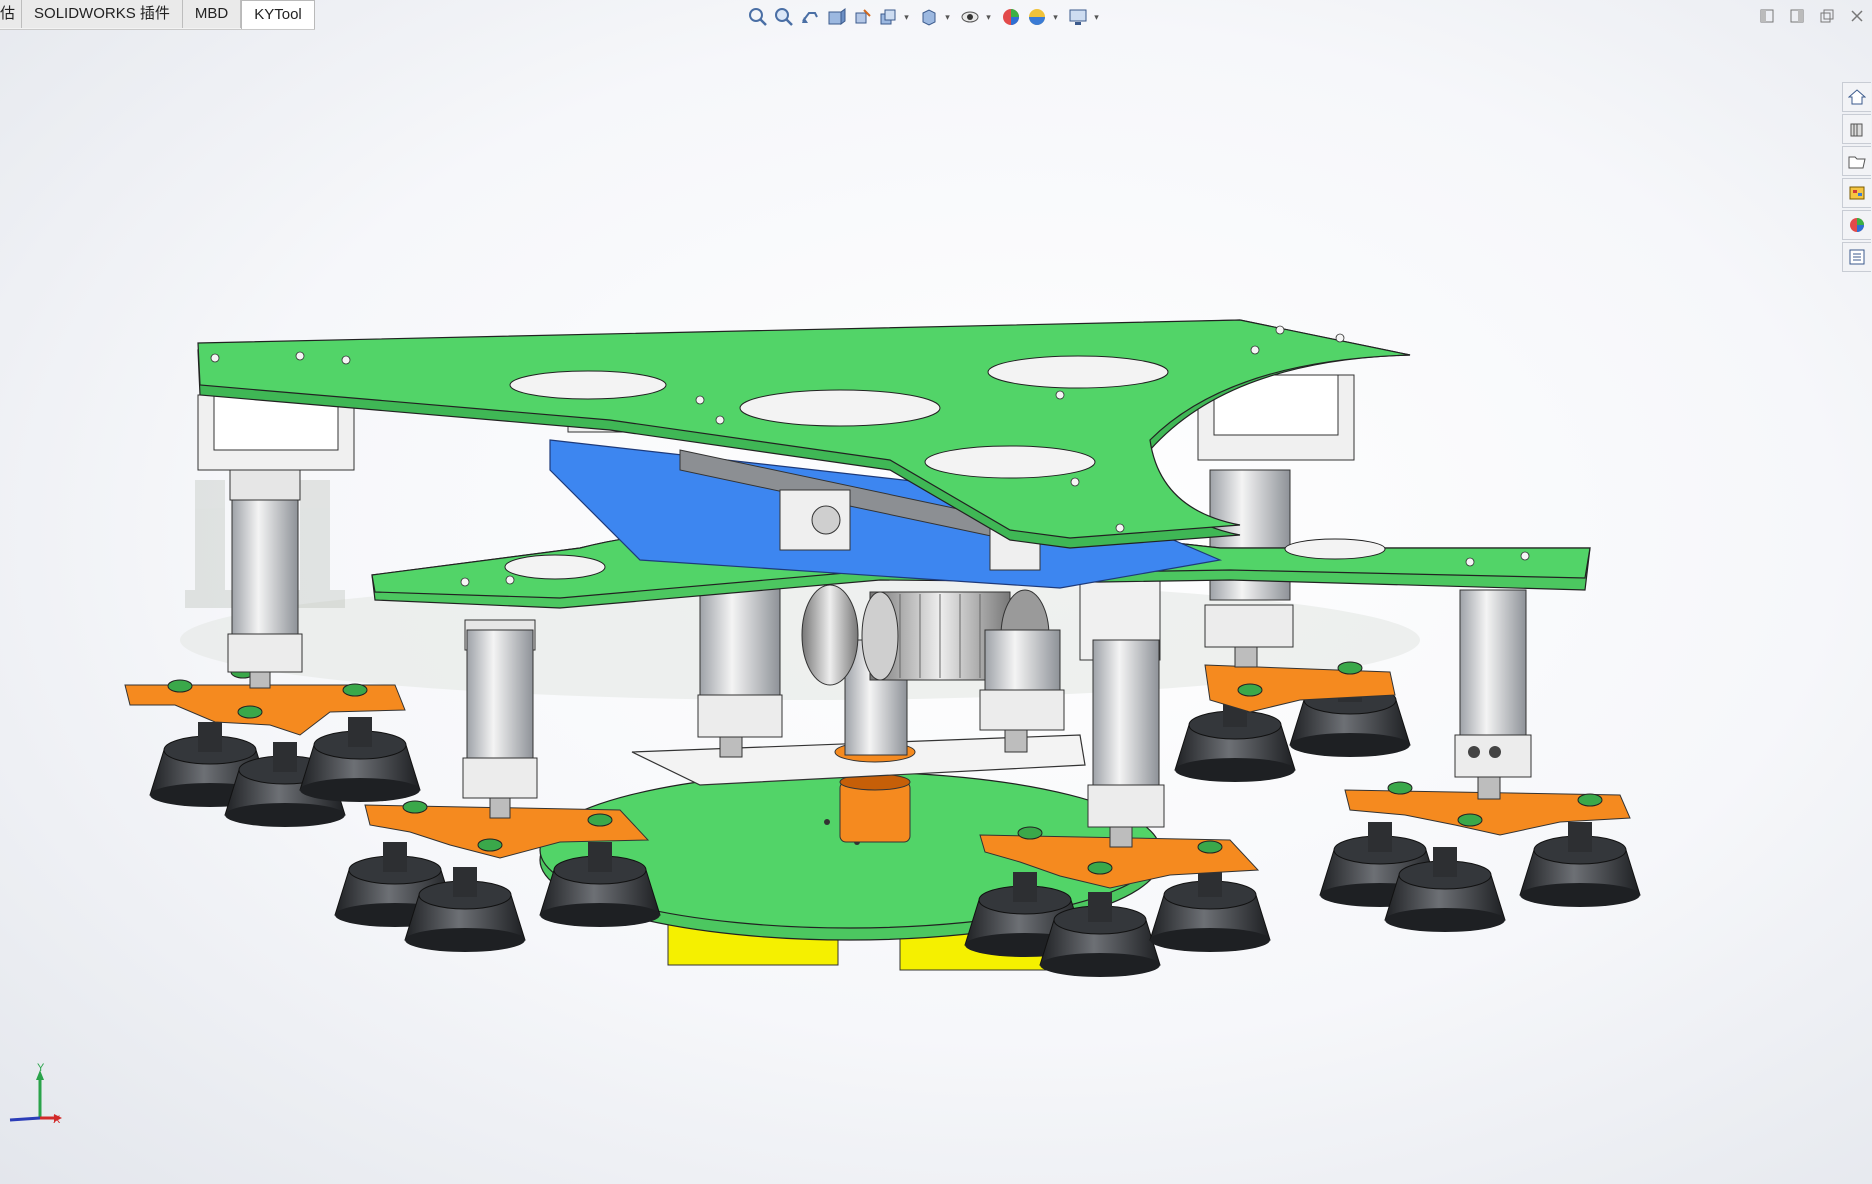 Image resolution: width=1872 pixels, height=1184 pixels. Describe the element at coordinates (35, 1095) in the screenshot. I see `triad-labels: Y X` at that location.